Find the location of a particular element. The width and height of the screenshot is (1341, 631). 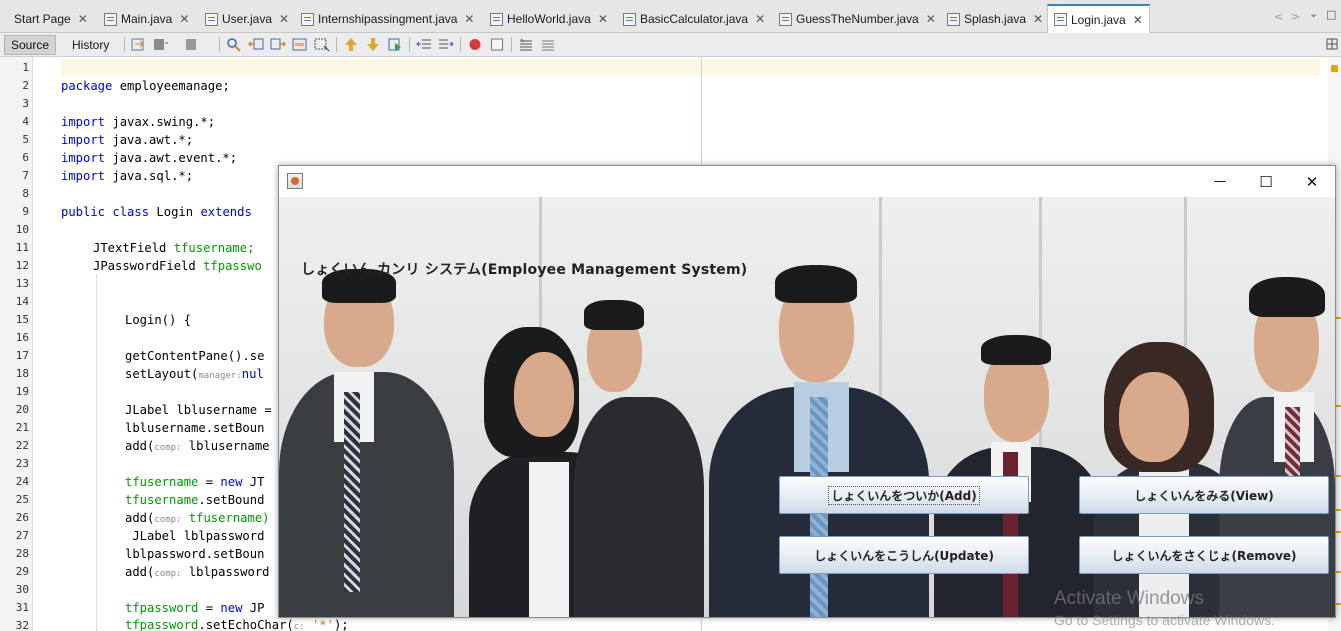

tab-label: GuessTheNumber.java is located at coordinates (857, 19).